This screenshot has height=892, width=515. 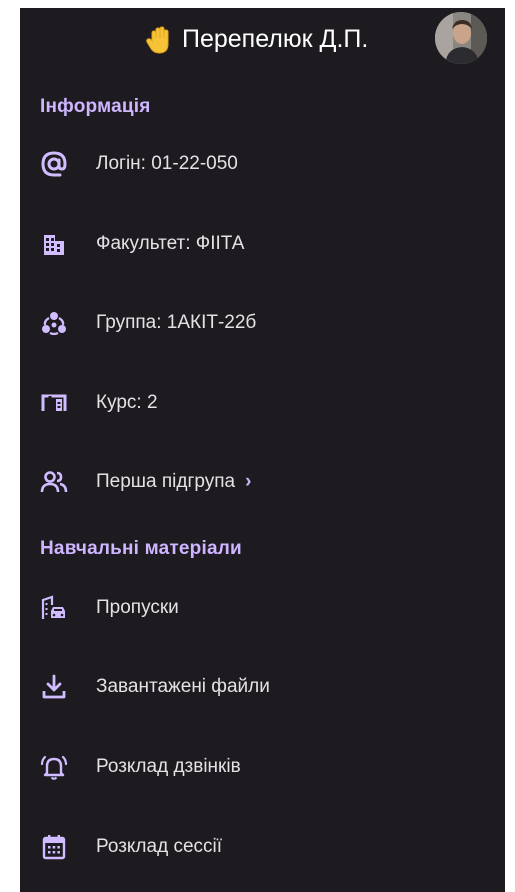 What do you see at coordinates (461, 38) in the screenshot?
I see `avatar` at bounding box center [461, 38].